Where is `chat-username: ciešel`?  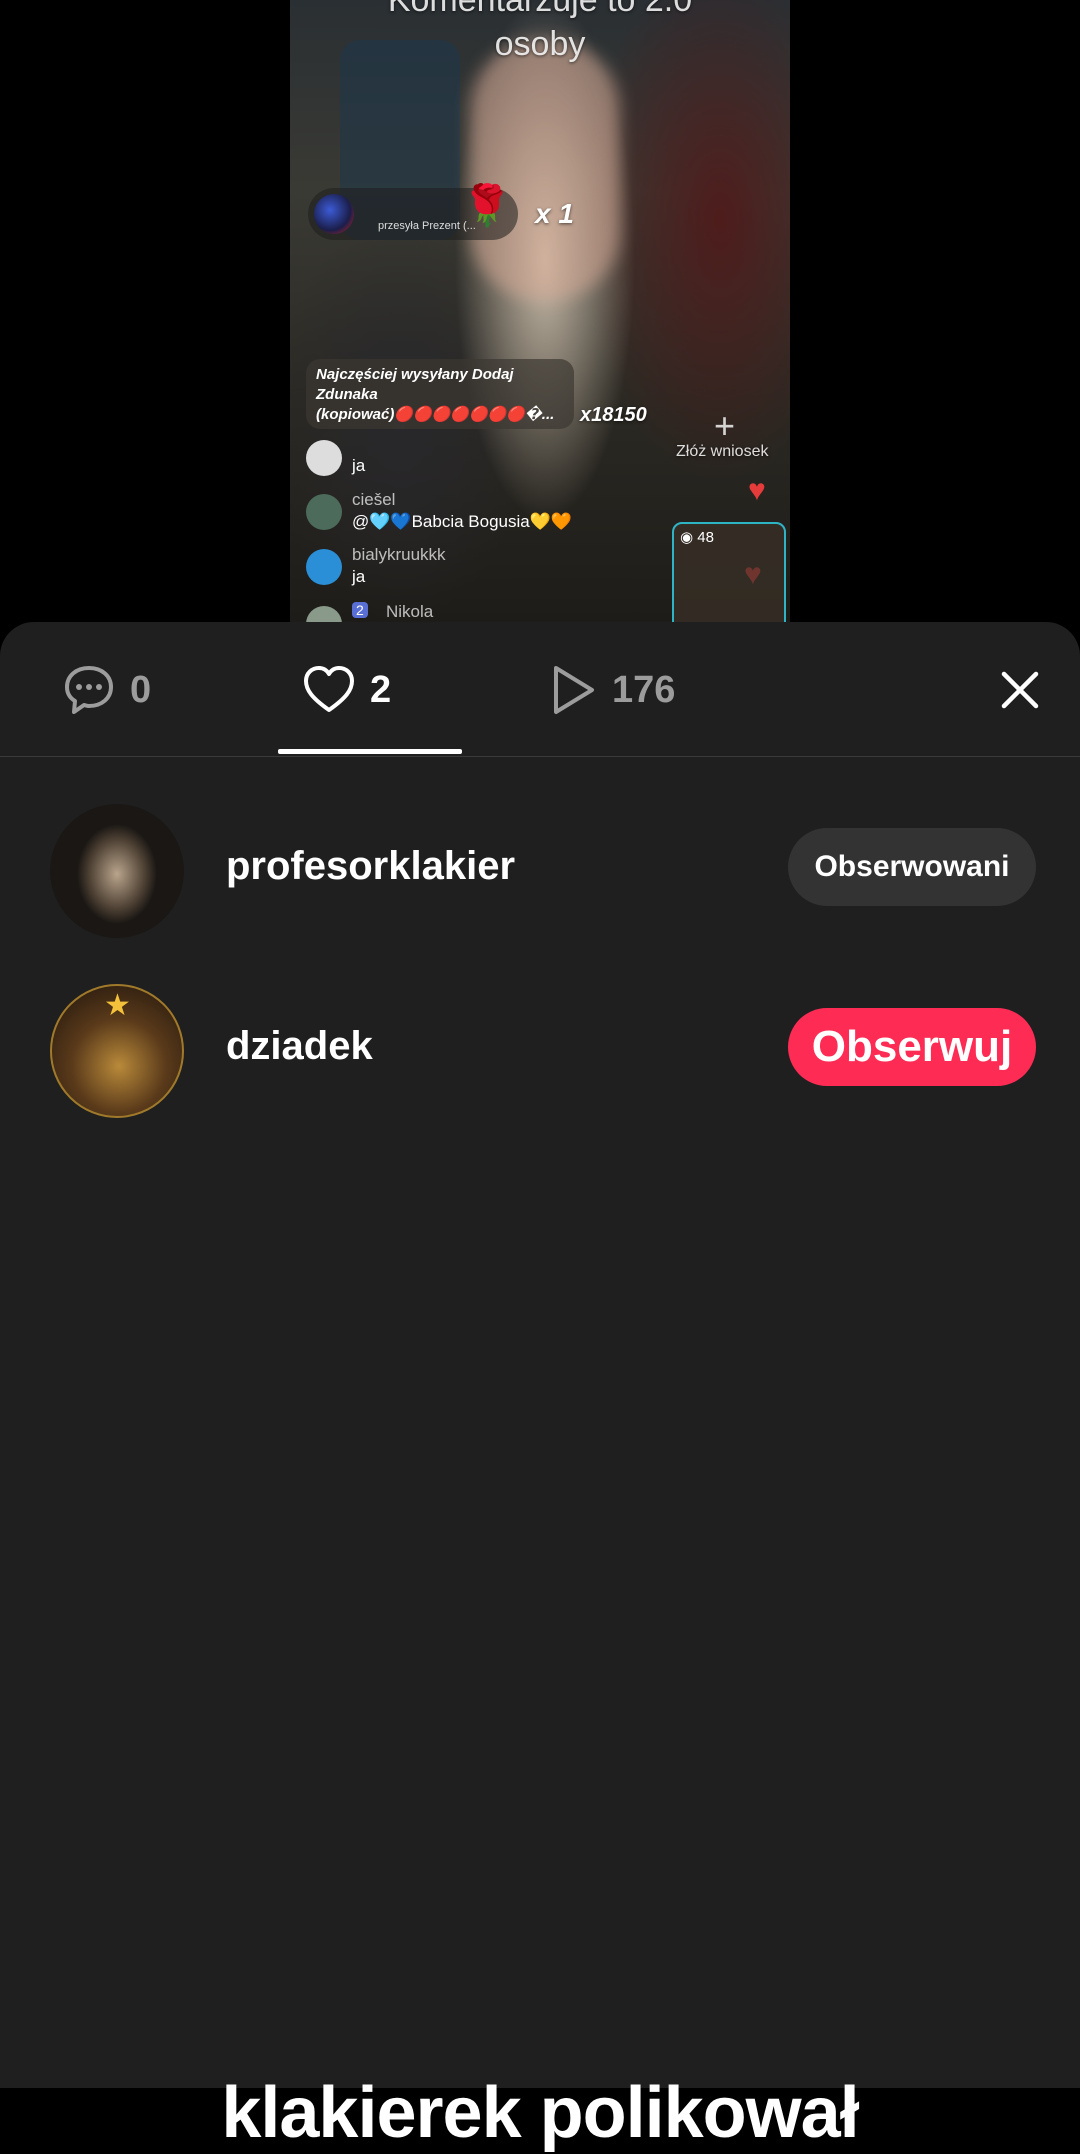 chat-username: ciešel is located at coordinates (374, 499).